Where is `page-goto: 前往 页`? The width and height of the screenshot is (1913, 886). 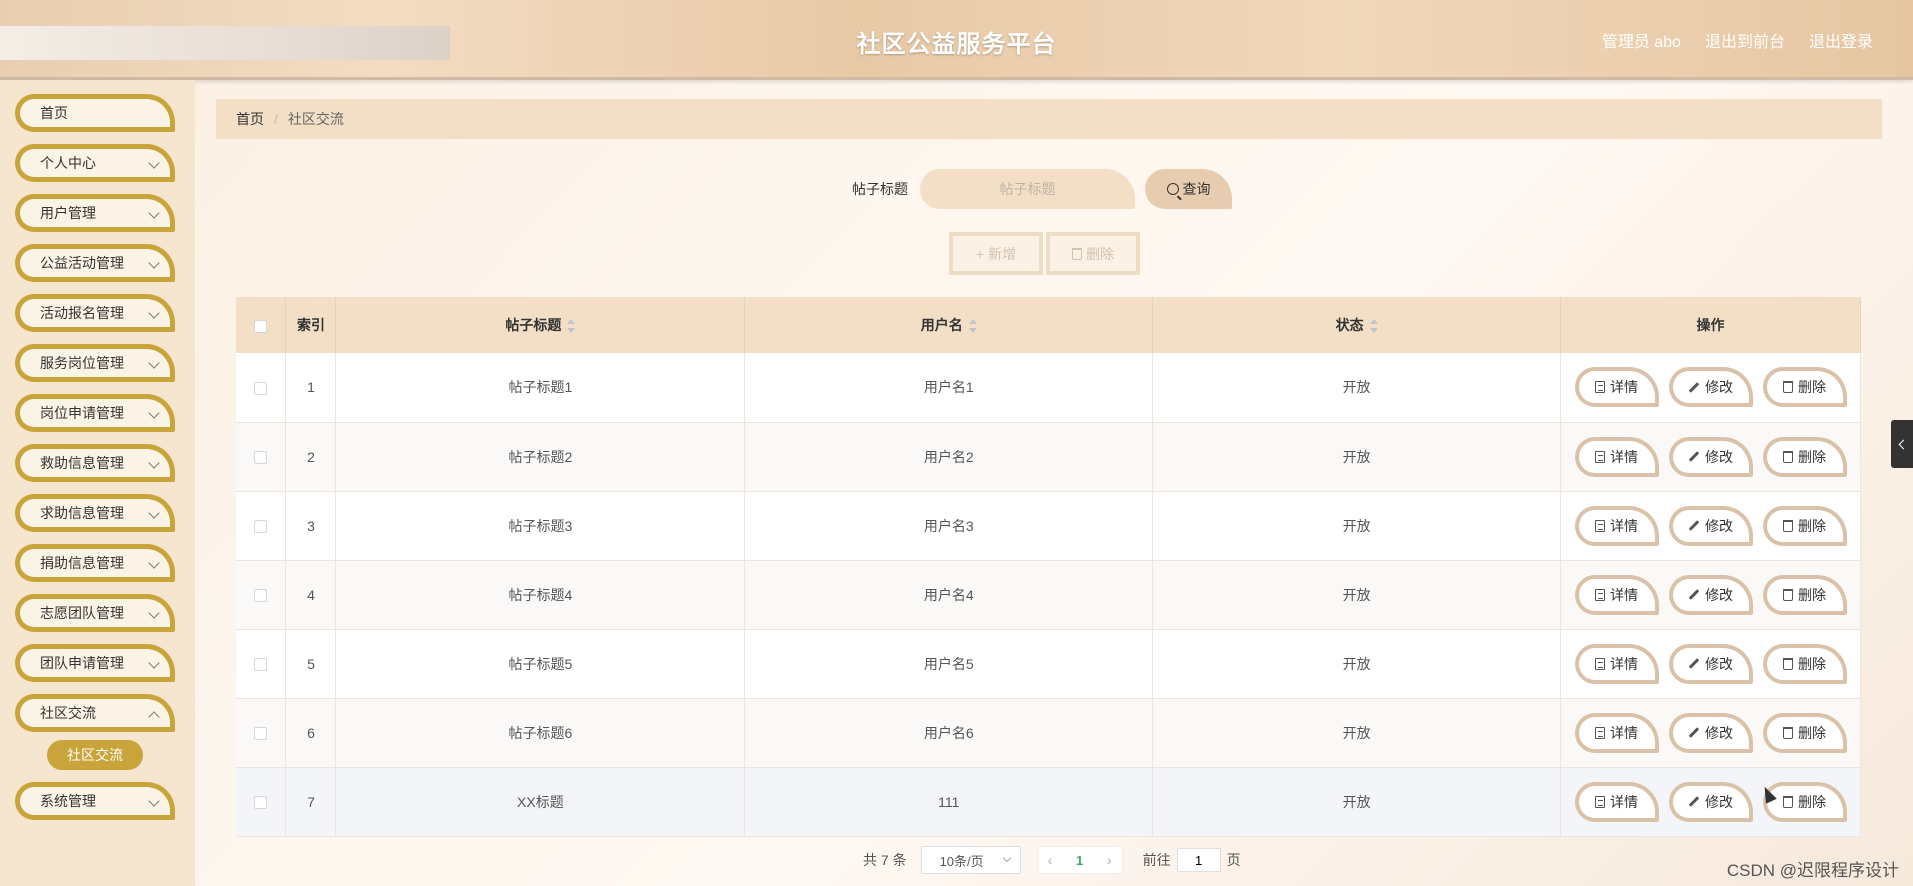 page-goto: 前往 页 is located at coordinates (1192, 860).